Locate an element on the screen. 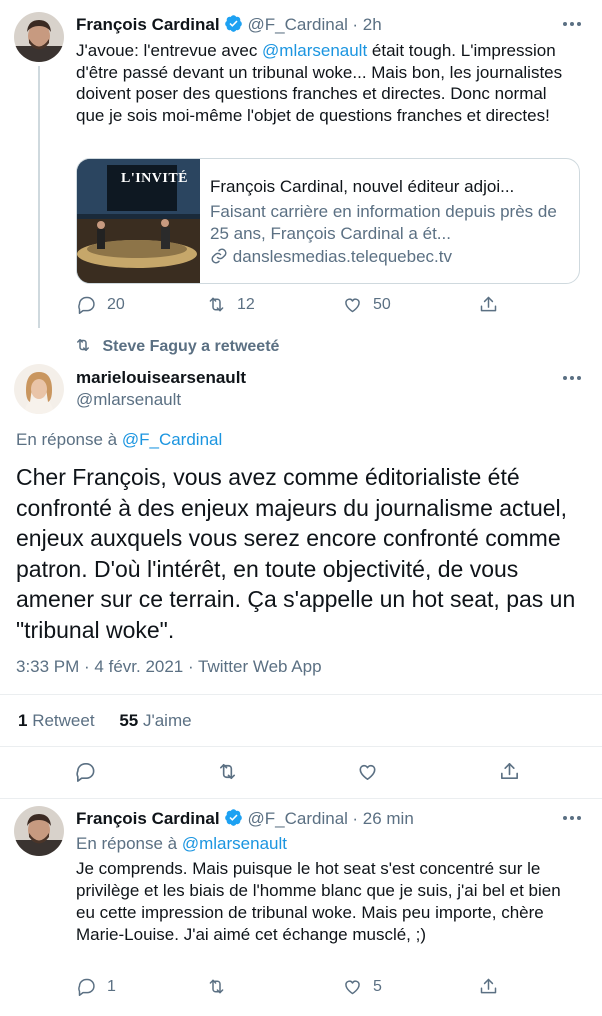 The height and width of the screenshot is (1016, 602). like-button: 50 is located at coordinates (366, 304).